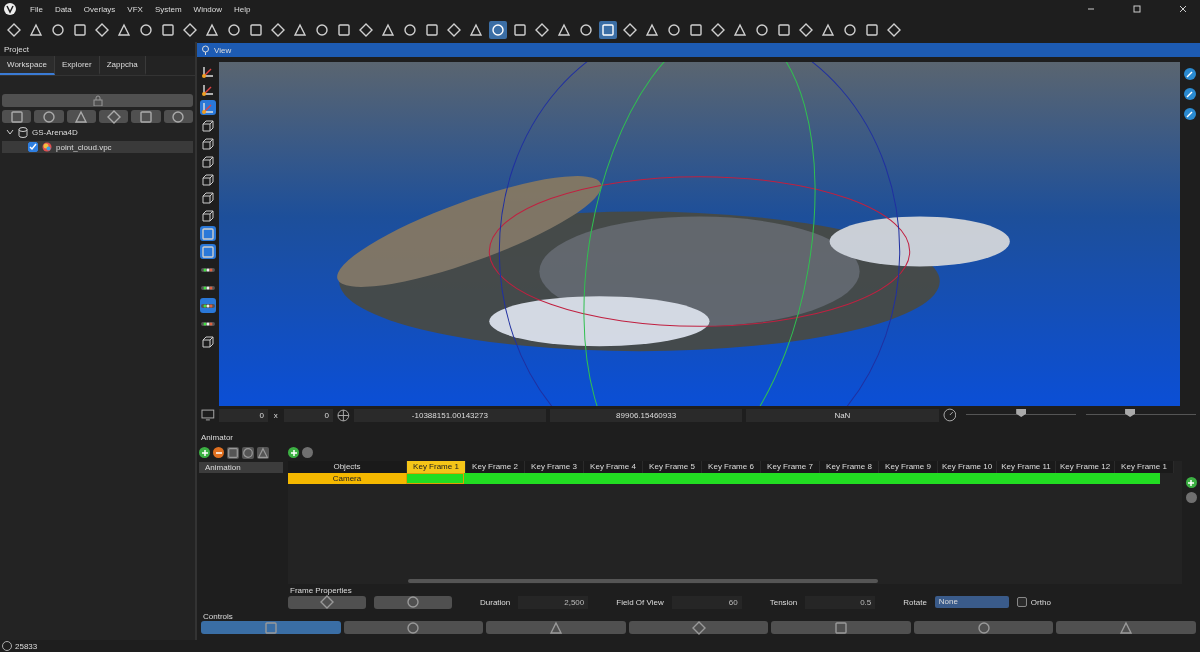  What do you see at coordinates (1085, 467) in the screenshot?
I see `column-header: Key Frame 12` at bounding box center [1085, 467].